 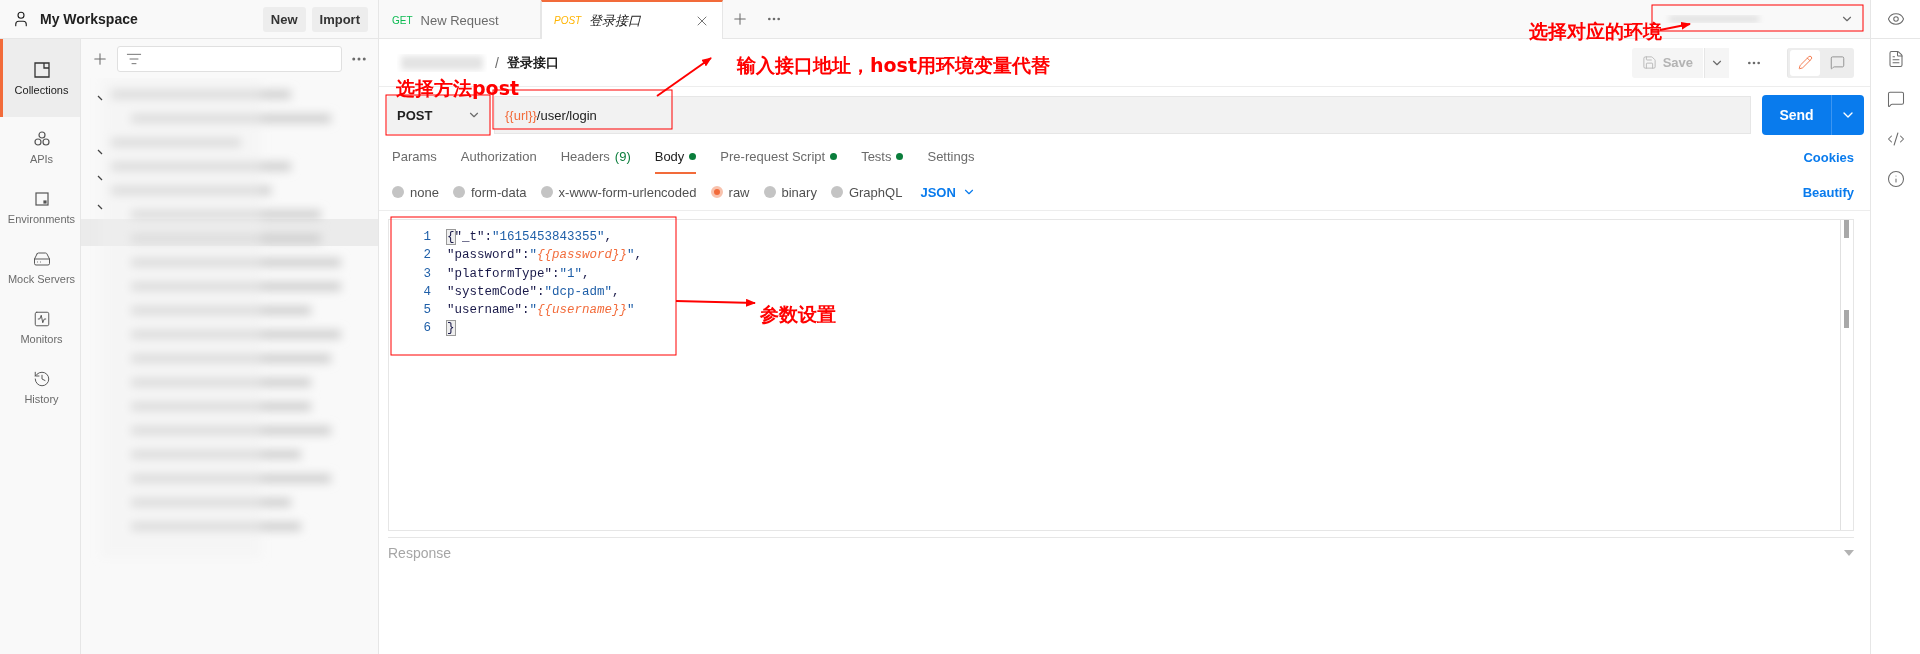 I want to click on code-line: "systemCode":"dcp-adm",, so click(x=534, y=292).